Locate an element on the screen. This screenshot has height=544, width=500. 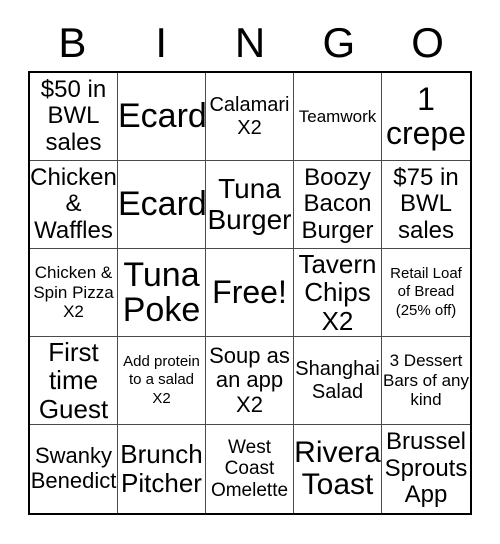
bingo-cell-label: Add protein to a salad X2 is located at coordinates (161, 380).